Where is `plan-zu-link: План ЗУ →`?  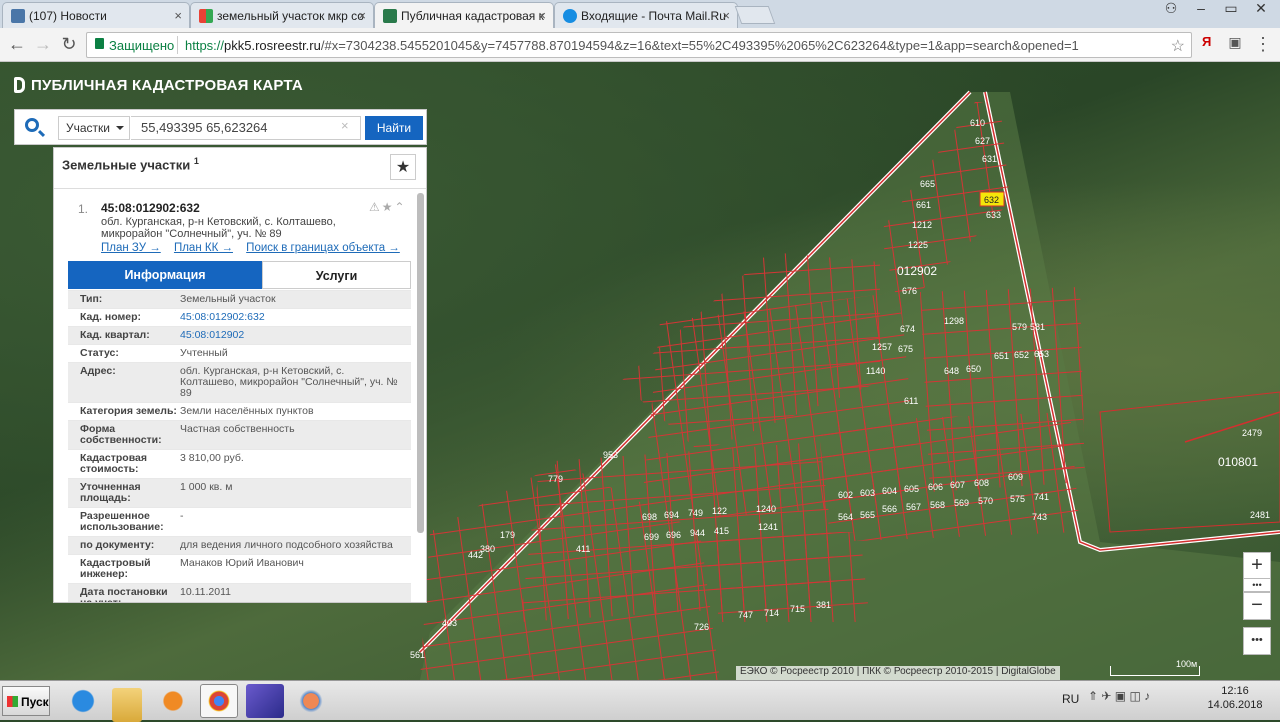
plan-zu-link: План ЗУ → is located at coordinates (131, 248).